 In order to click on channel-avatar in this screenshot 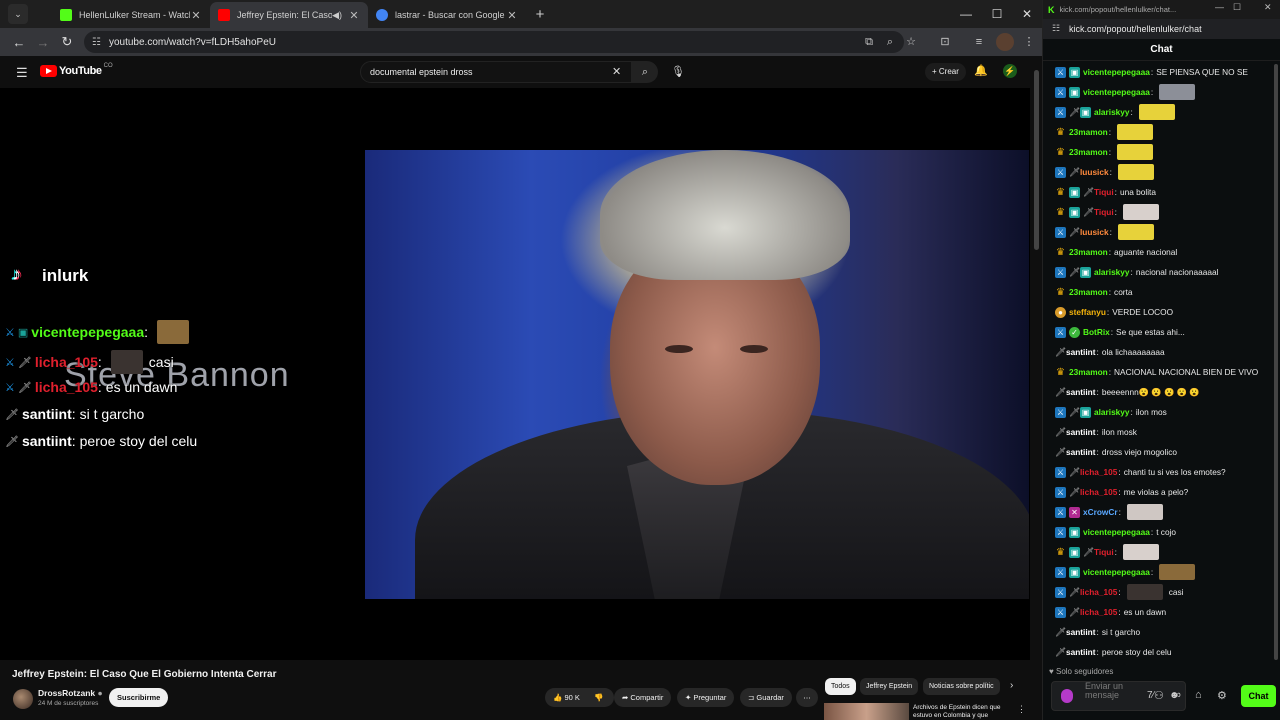, I will do `click(23, 699)`.